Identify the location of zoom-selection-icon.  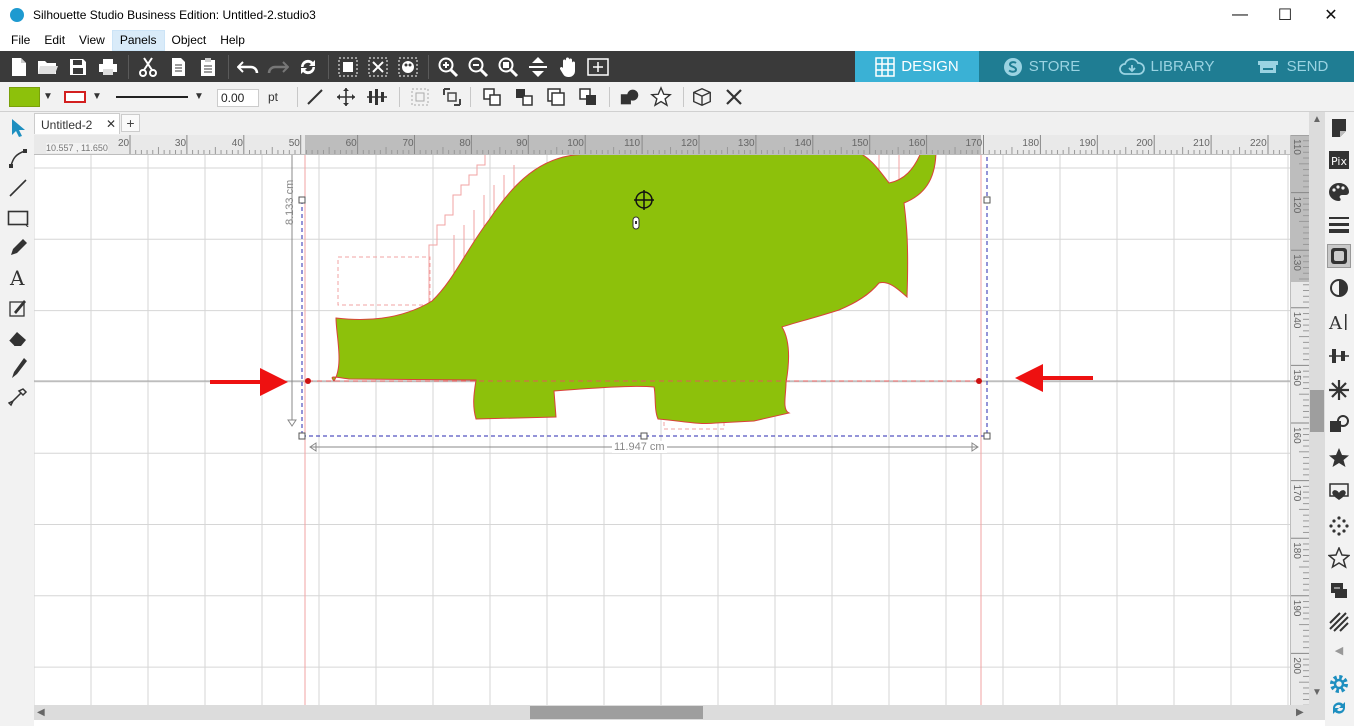
(508, 67).